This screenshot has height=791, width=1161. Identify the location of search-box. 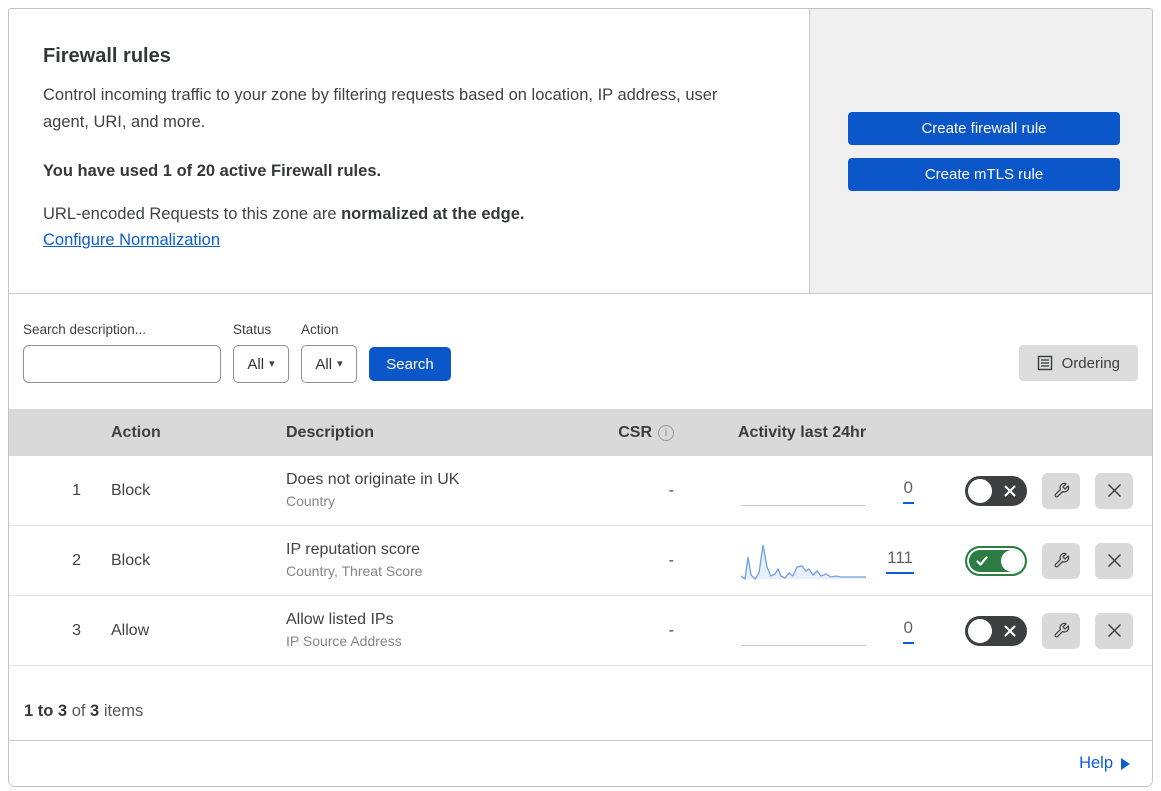
(131, 364).